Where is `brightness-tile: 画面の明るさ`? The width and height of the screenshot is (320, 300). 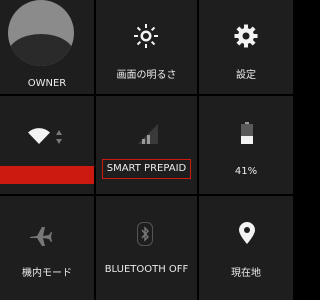 brightness-tile: 画面の明るさ is located at coordinates (146, 47).